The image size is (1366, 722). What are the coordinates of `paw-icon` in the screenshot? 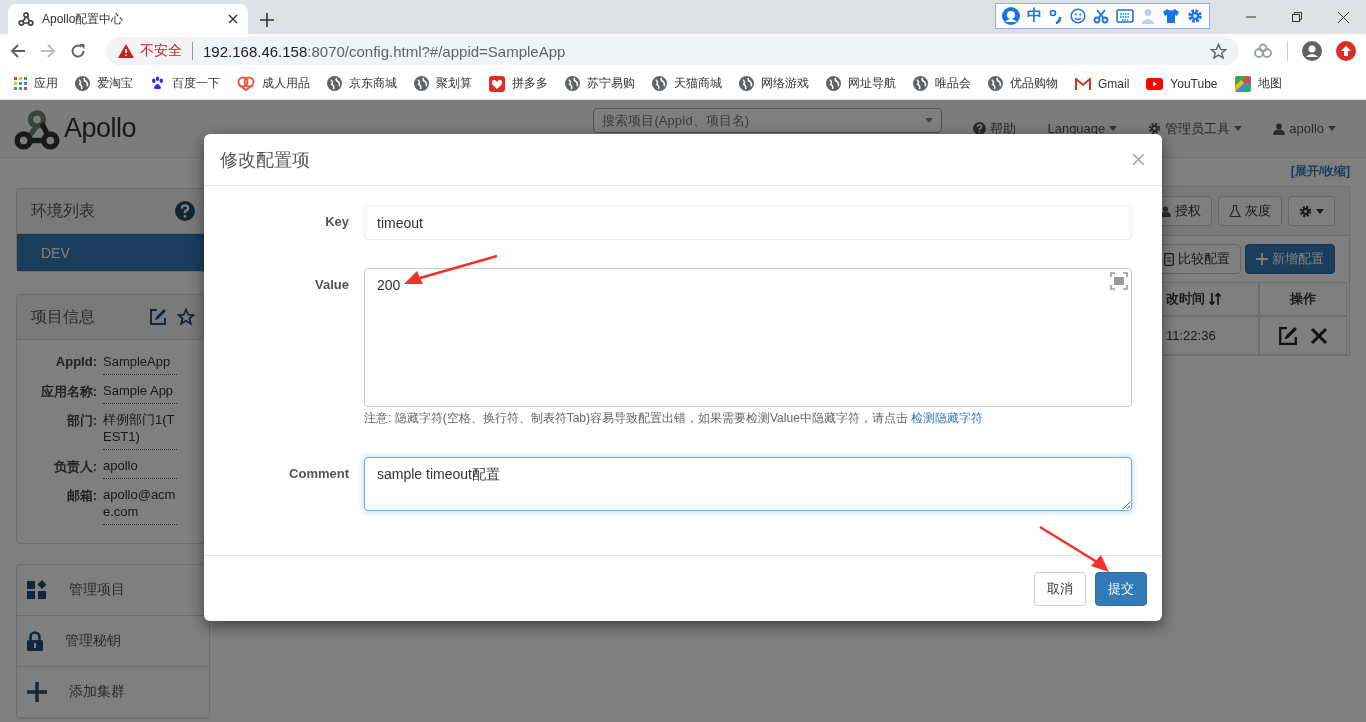 It's located at (157, 83).